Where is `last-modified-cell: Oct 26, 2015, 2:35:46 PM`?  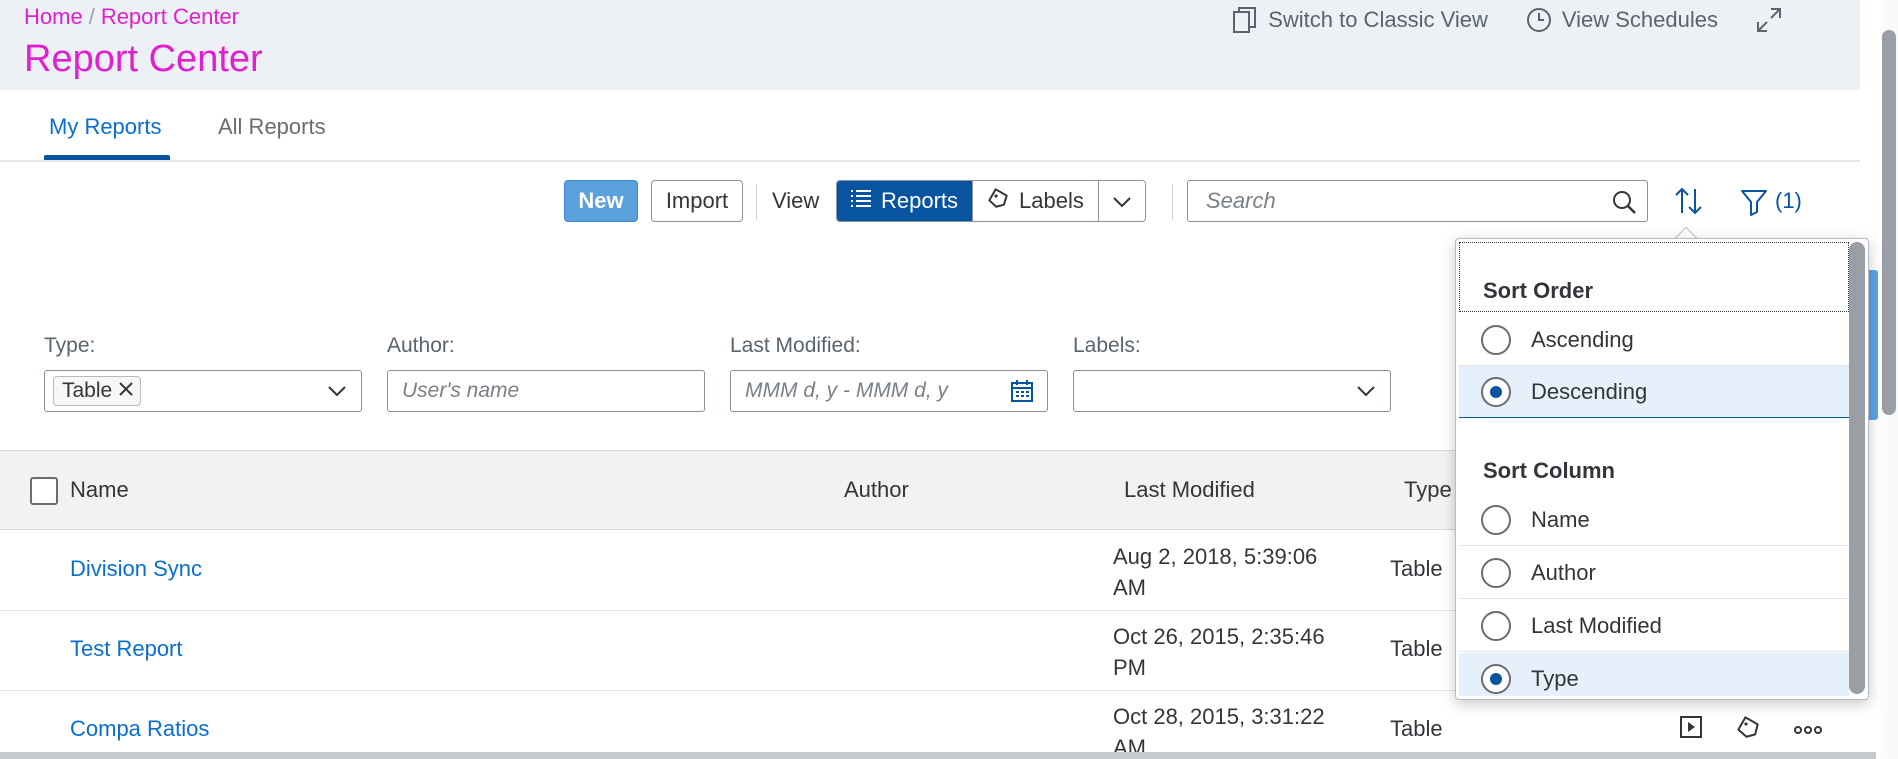
last-modified-cell: Oct 26, 2015, 2:35:46 PM is located at coordinates (1219, 652).